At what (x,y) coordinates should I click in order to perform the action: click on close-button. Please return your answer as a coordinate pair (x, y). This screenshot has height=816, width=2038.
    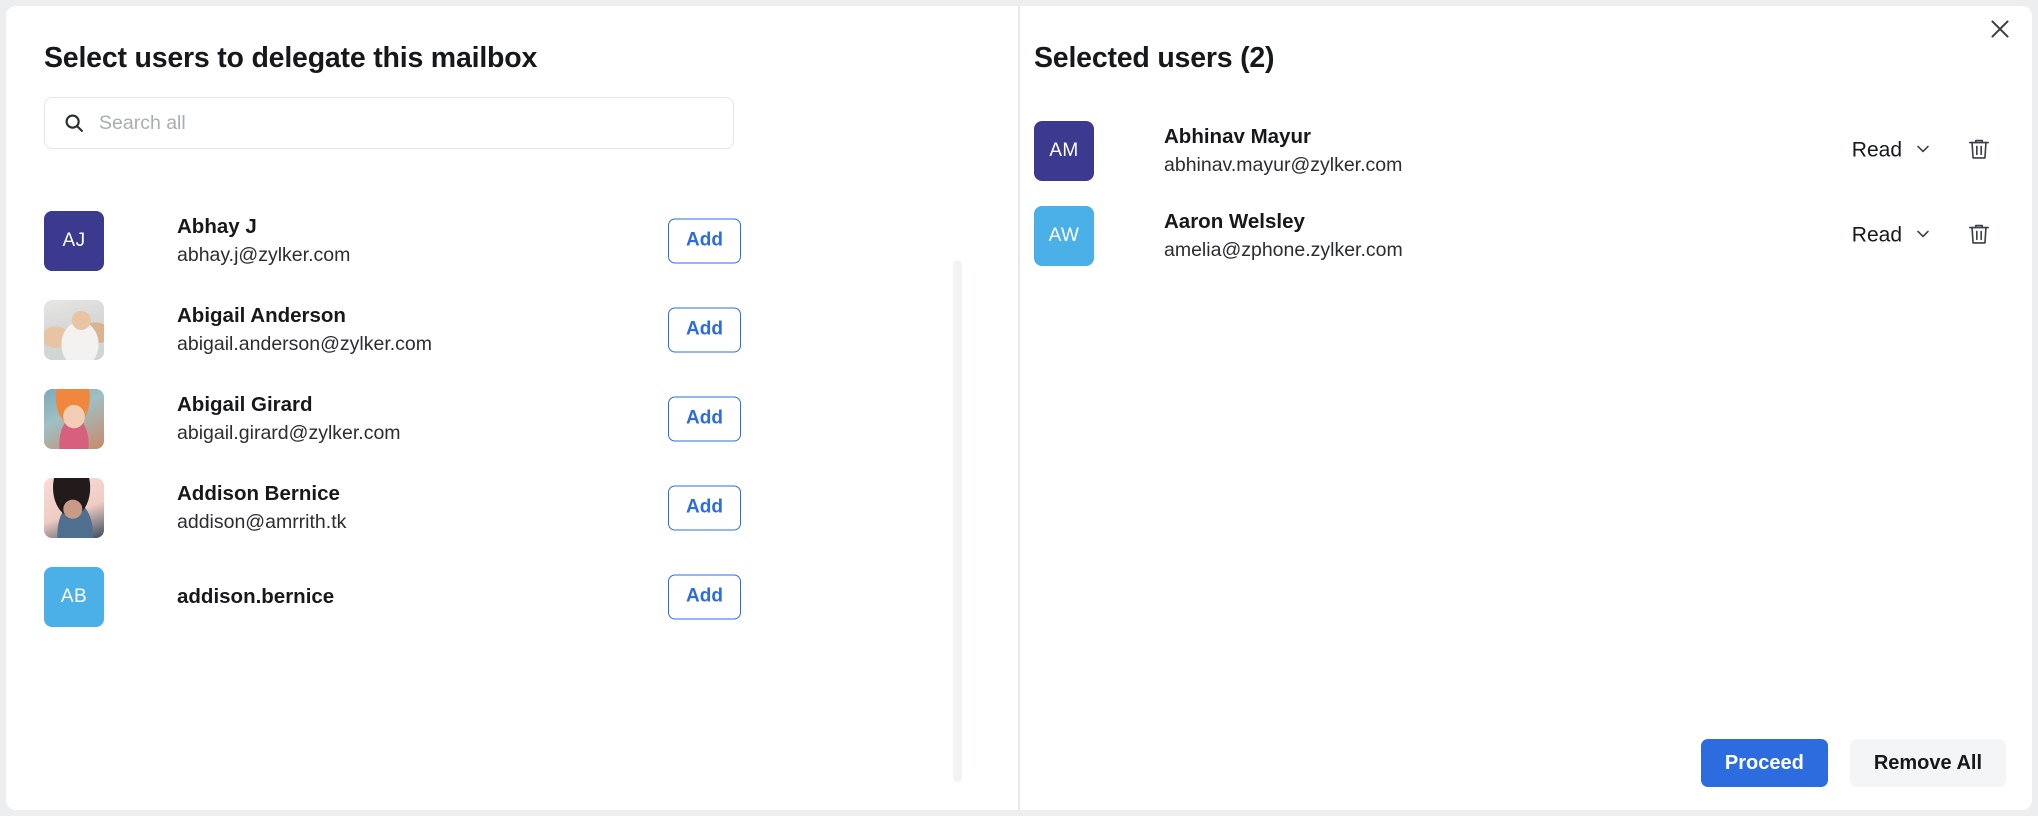
    Looking at the image, I should click on (2000, 30).